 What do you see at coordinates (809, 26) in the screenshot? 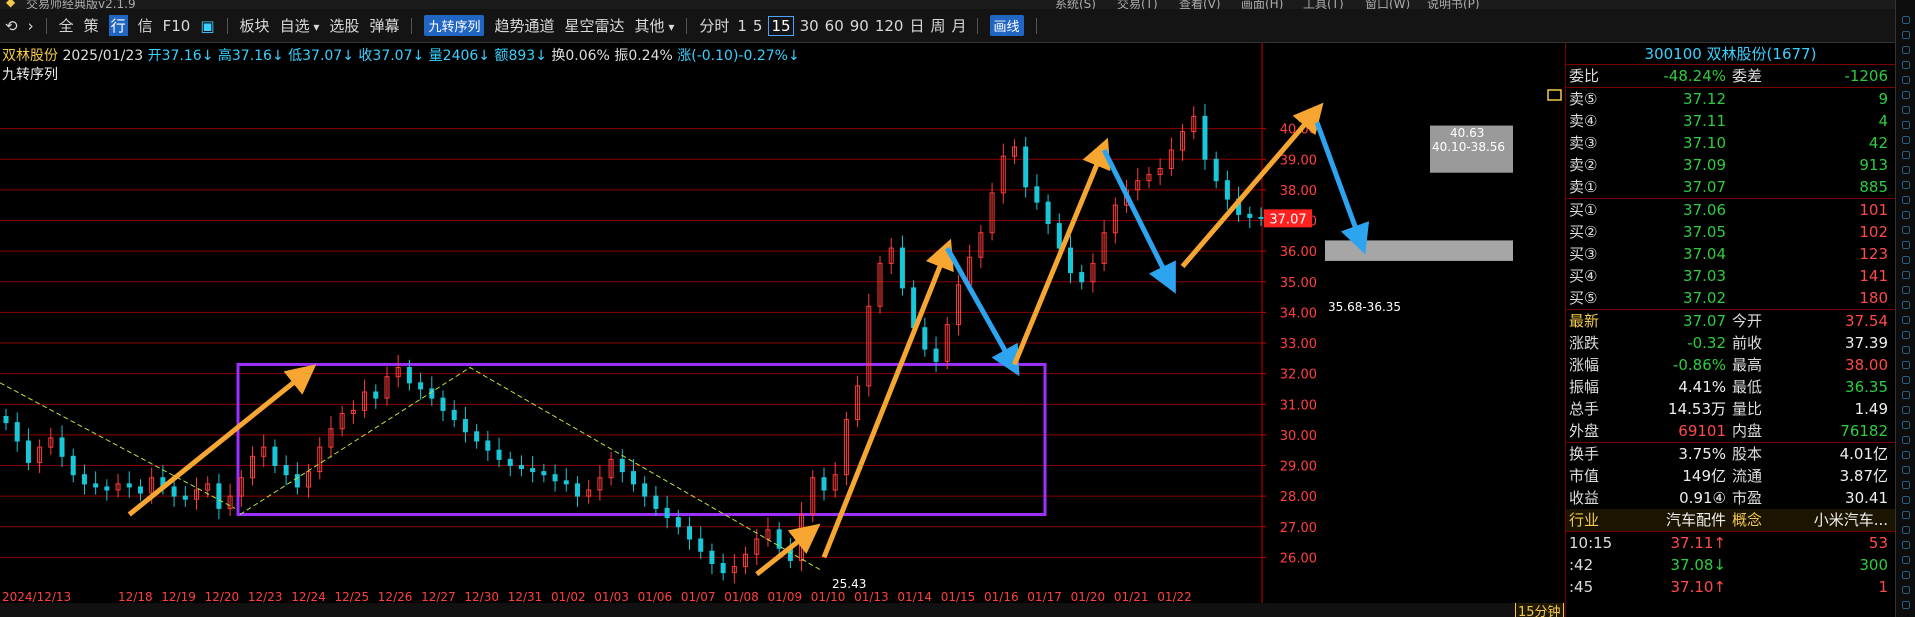
I see `period-button: 30` at bounding box center [809, 26].